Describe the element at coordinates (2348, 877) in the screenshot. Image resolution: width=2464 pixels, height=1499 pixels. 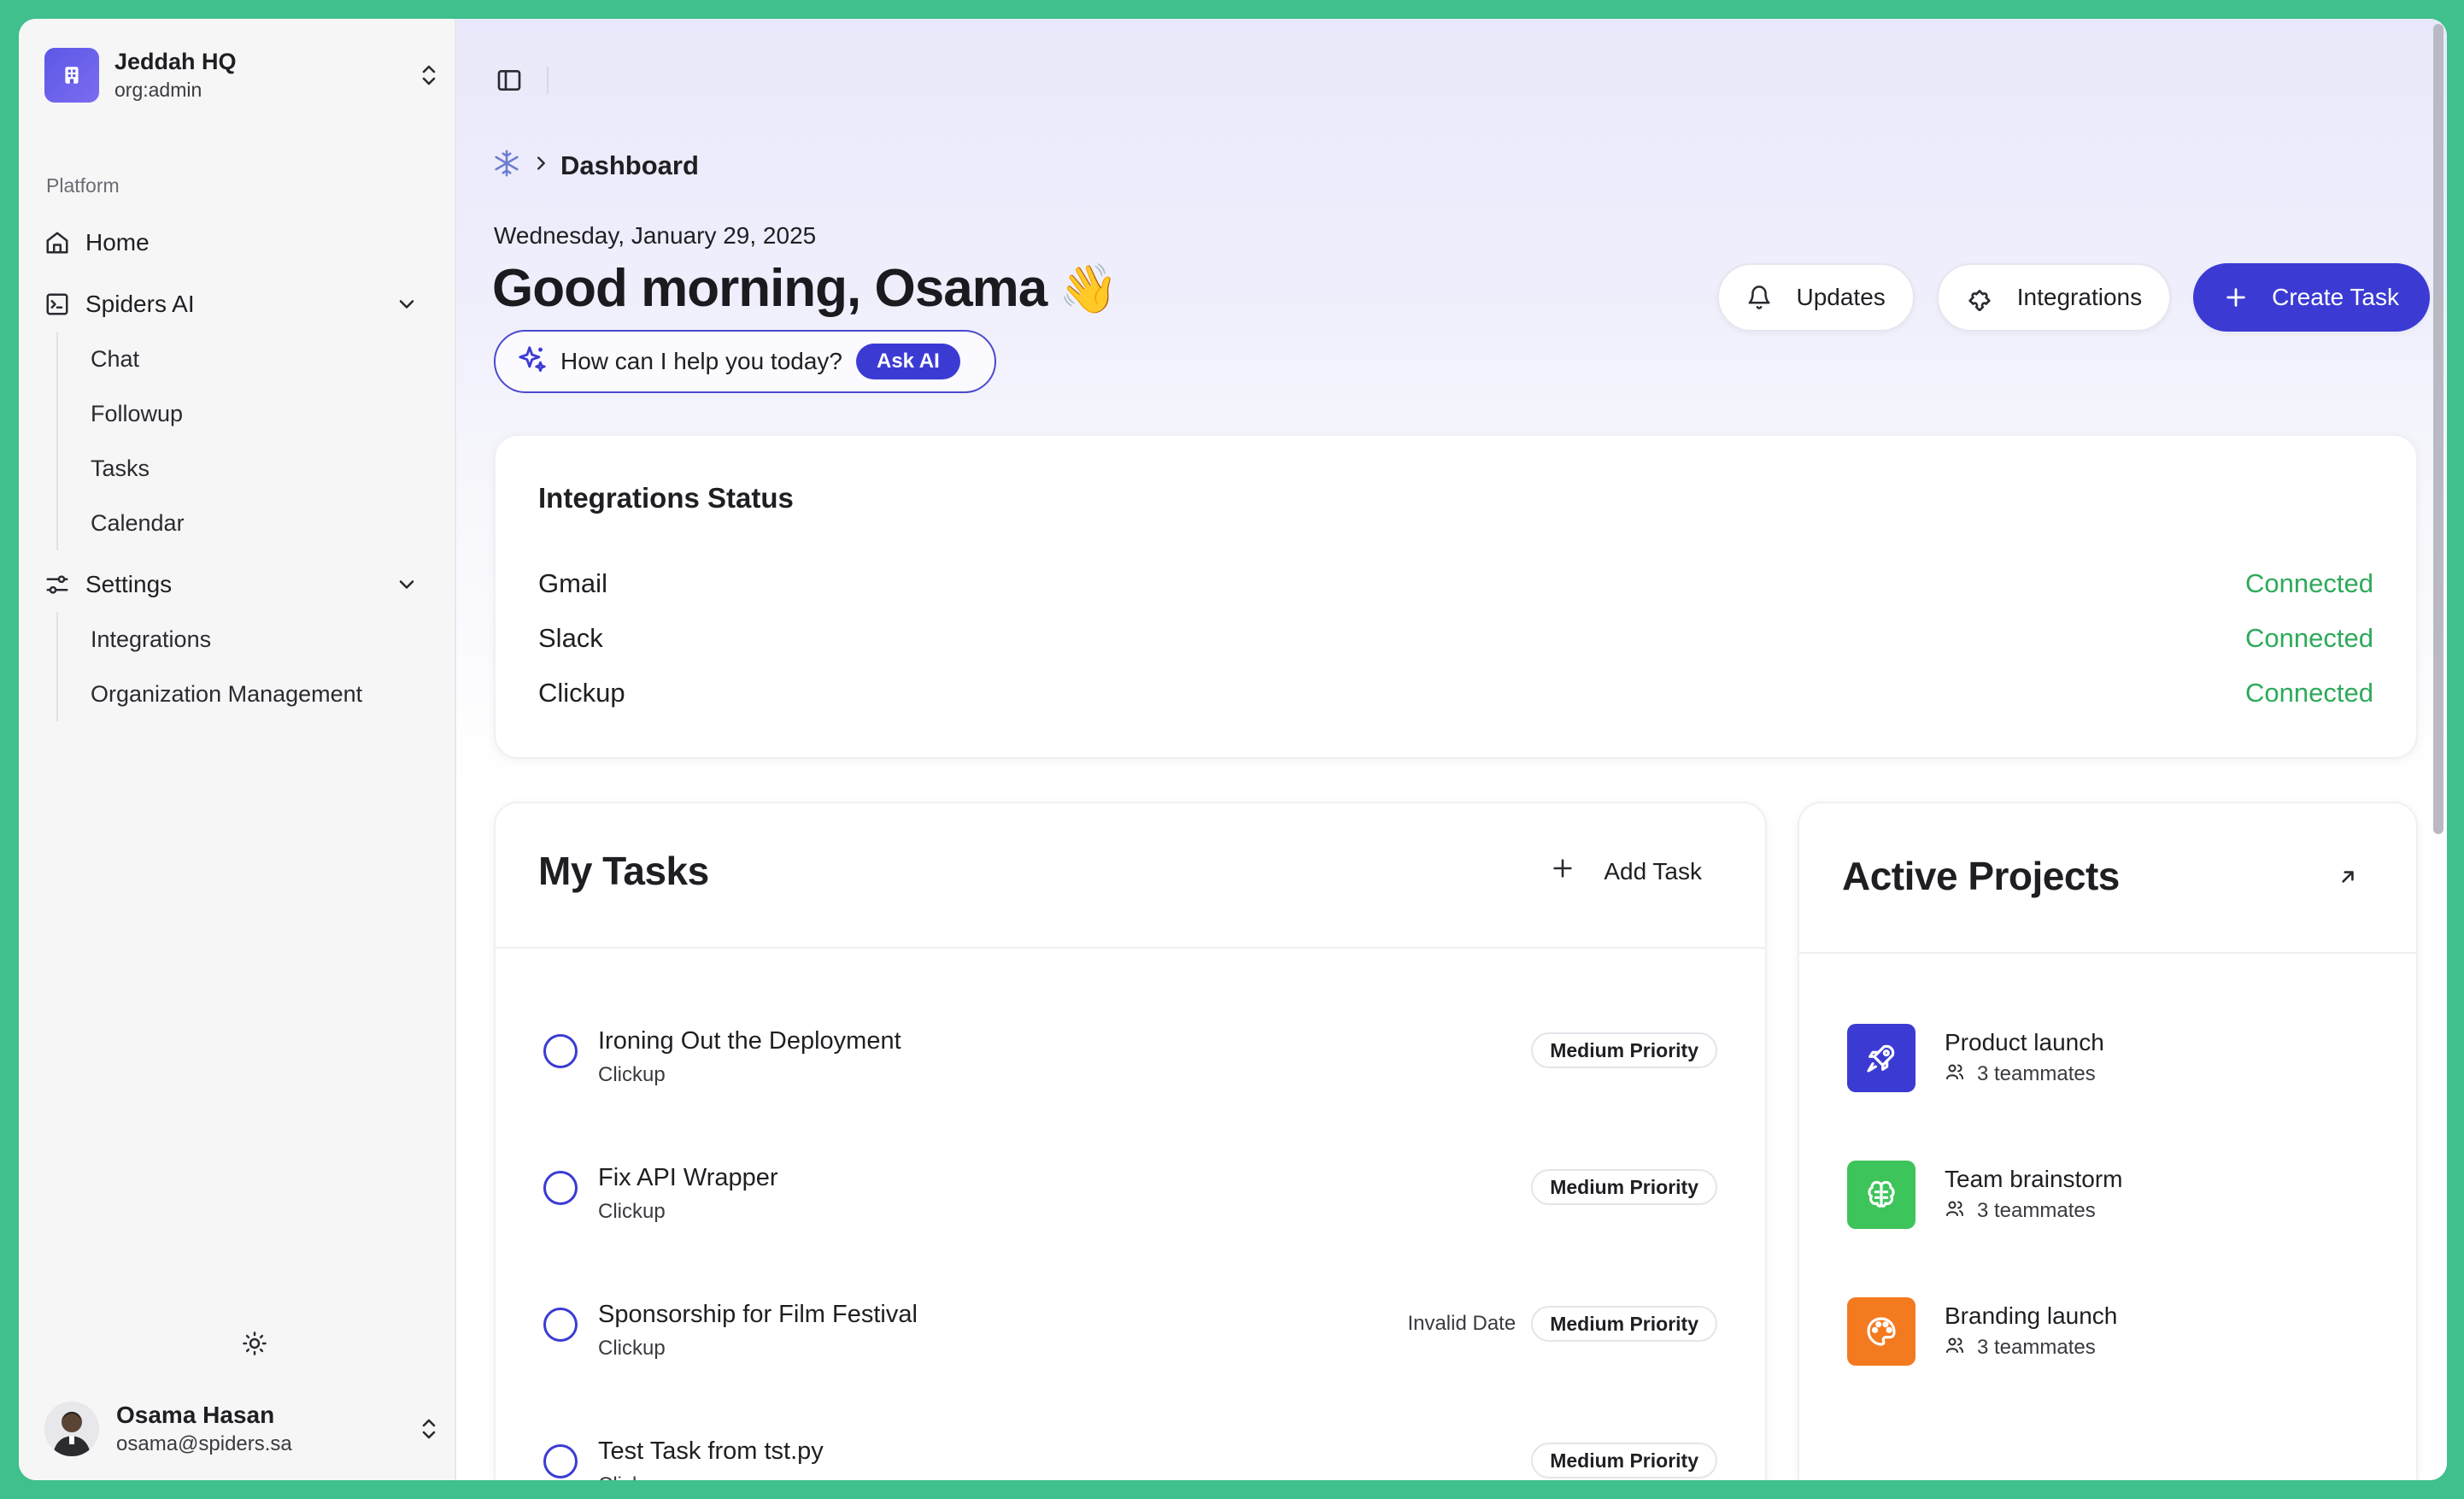
I see `arrow-up-right-icon` at that location.